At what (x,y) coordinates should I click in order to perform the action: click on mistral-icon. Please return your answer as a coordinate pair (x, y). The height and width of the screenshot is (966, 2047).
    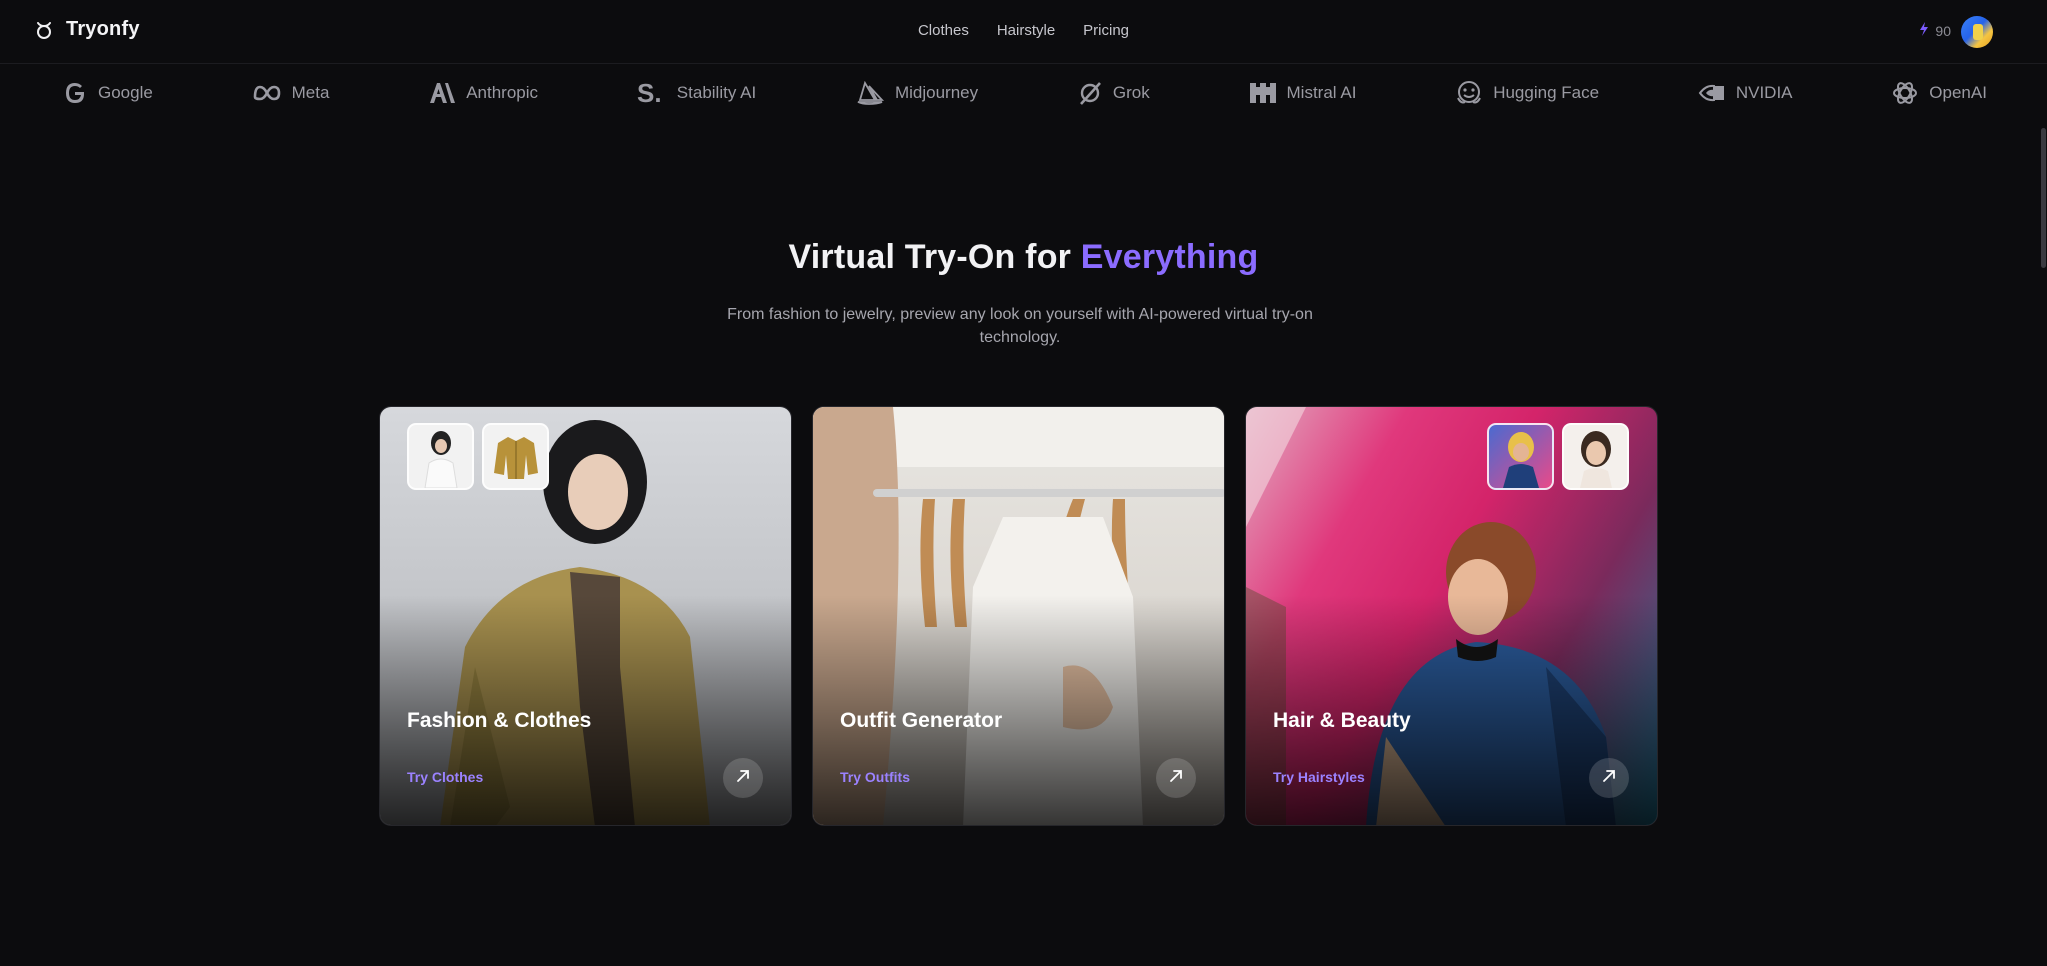
    Looking at the image, I should click on (1263, 93).